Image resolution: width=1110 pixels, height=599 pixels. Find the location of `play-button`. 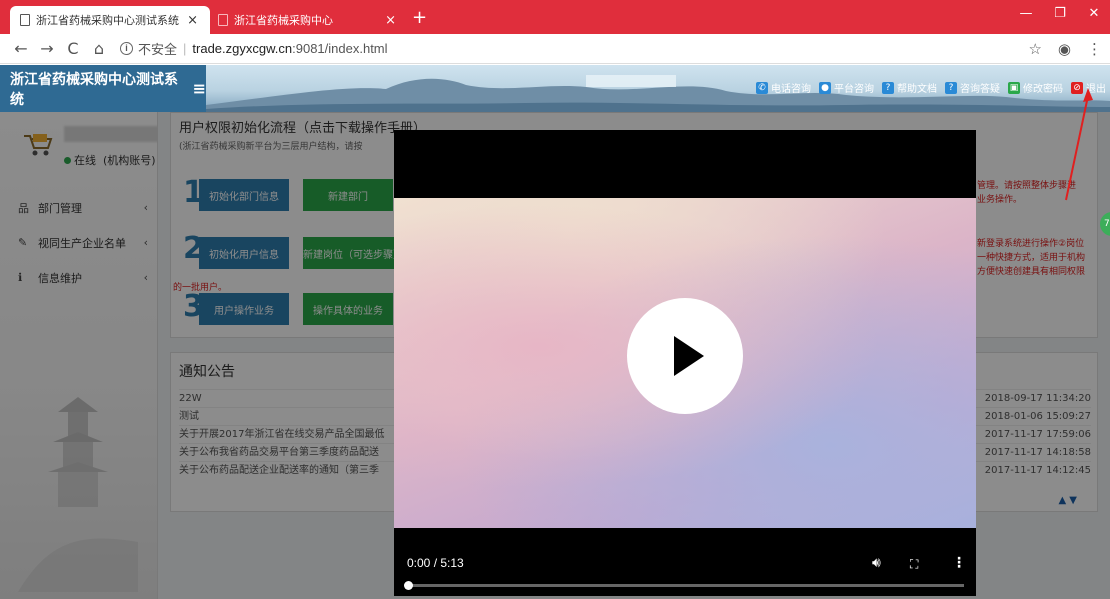

play-button is located at coordinates (685, 356).